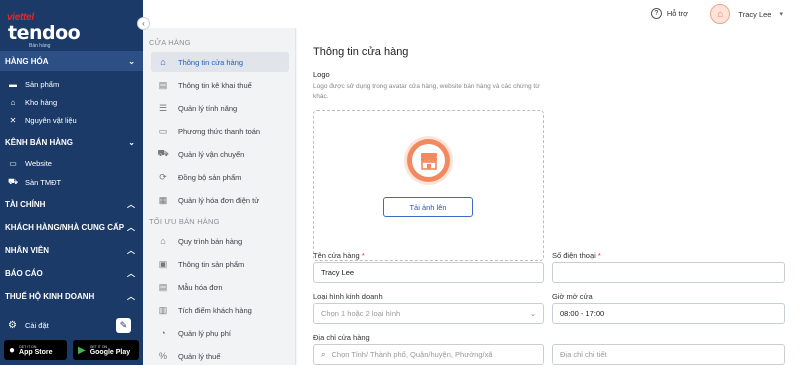 The width and height of the screenshot is (800, 365). I want to click on submenu-heading-store: CỬA HÀNG, so click(170, 42).